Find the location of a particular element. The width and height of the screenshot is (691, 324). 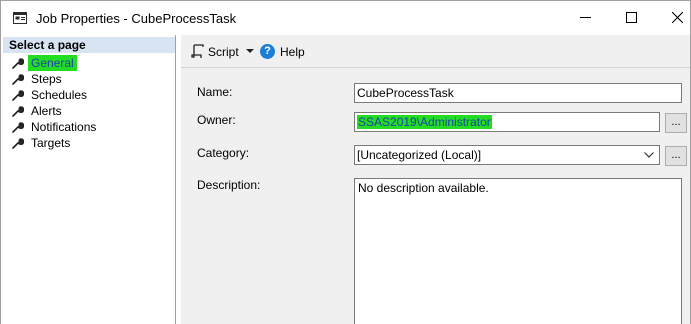

sidebar-item-label: Schedules is located at coordinates (59, 95).